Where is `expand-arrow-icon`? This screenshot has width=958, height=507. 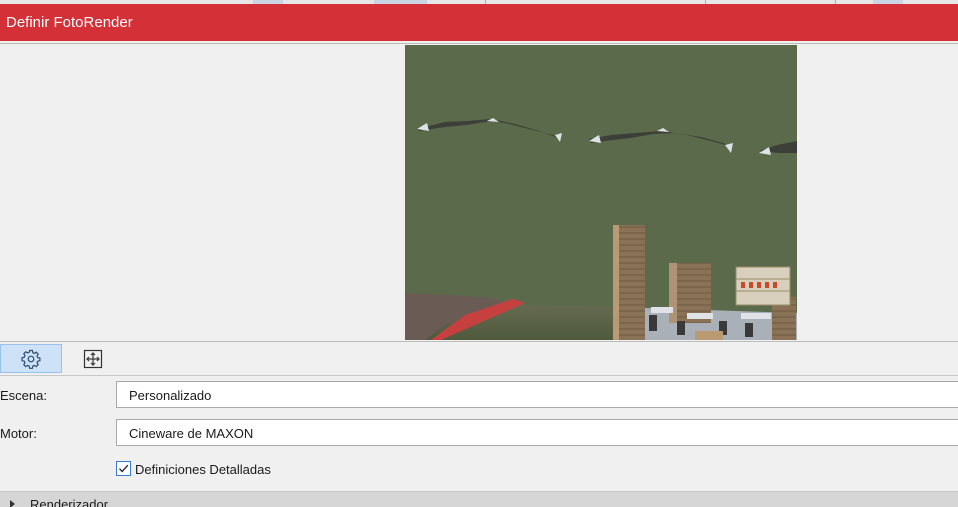
expand-arrow-icon is located at coordinates (12, 503).